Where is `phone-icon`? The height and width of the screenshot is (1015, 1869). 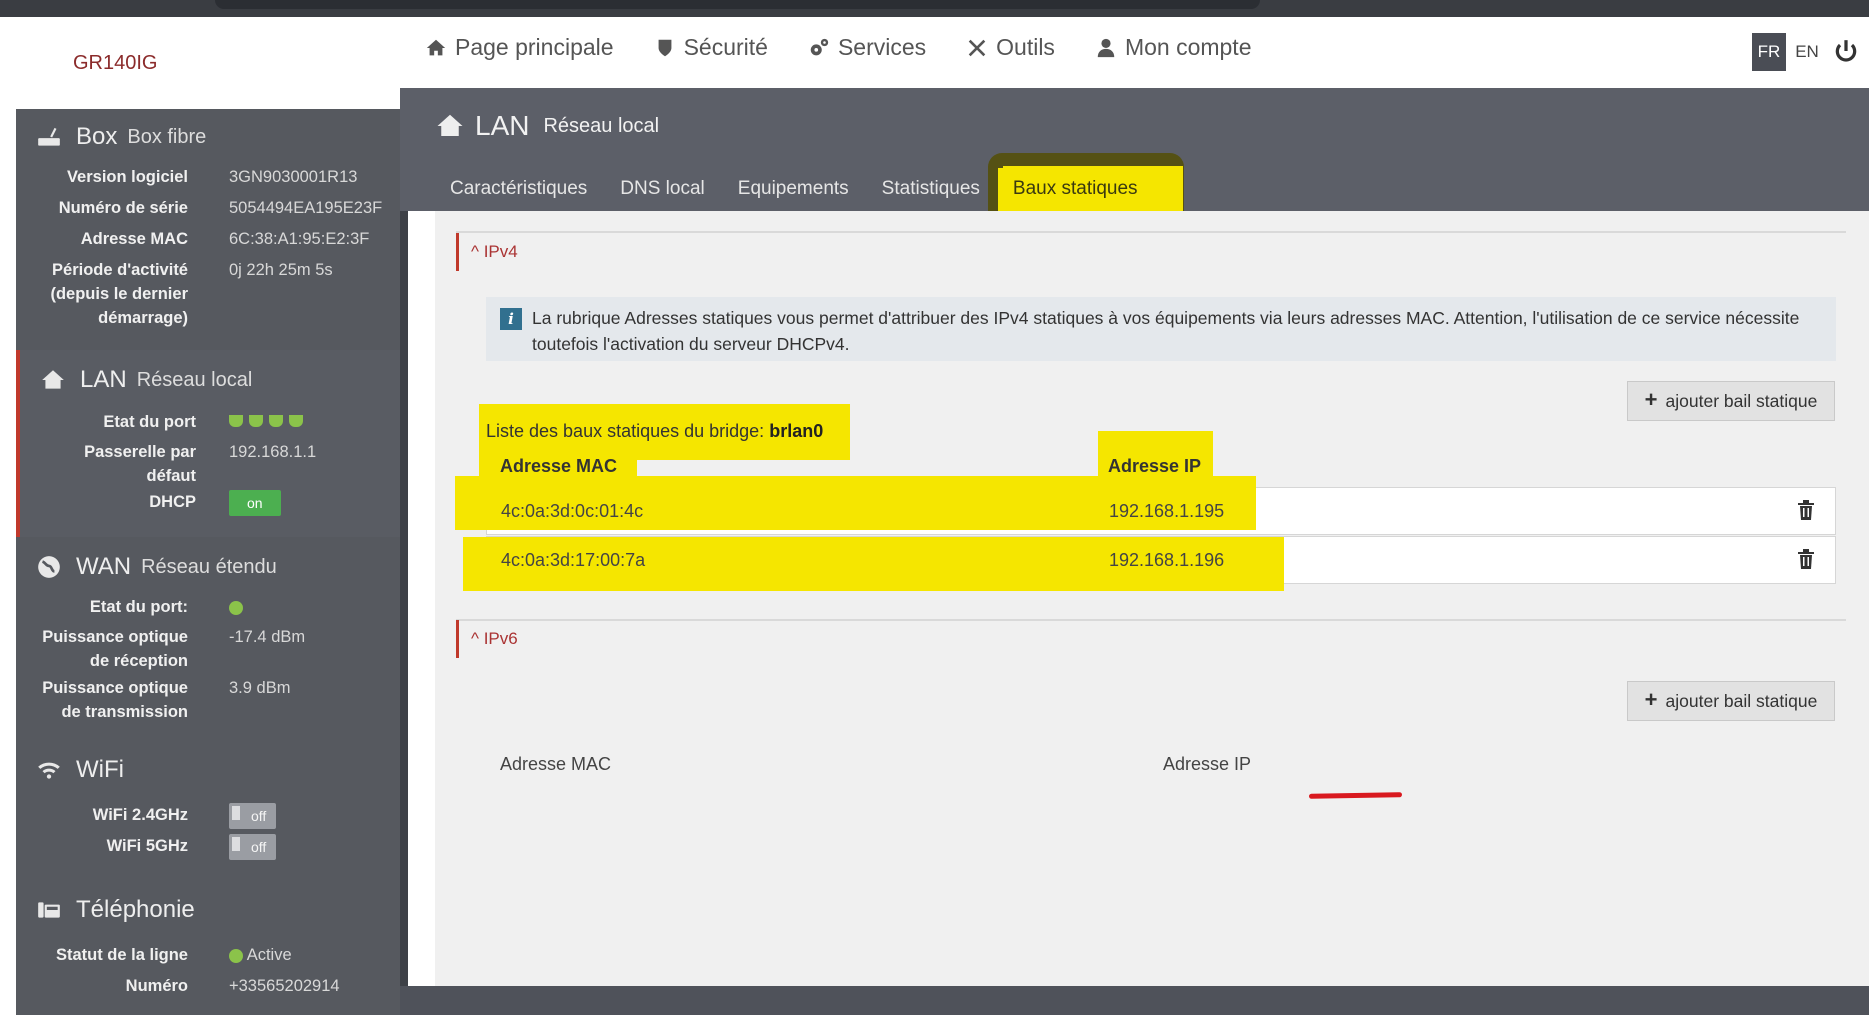 phone-icon is located at coordinates (49, 910).